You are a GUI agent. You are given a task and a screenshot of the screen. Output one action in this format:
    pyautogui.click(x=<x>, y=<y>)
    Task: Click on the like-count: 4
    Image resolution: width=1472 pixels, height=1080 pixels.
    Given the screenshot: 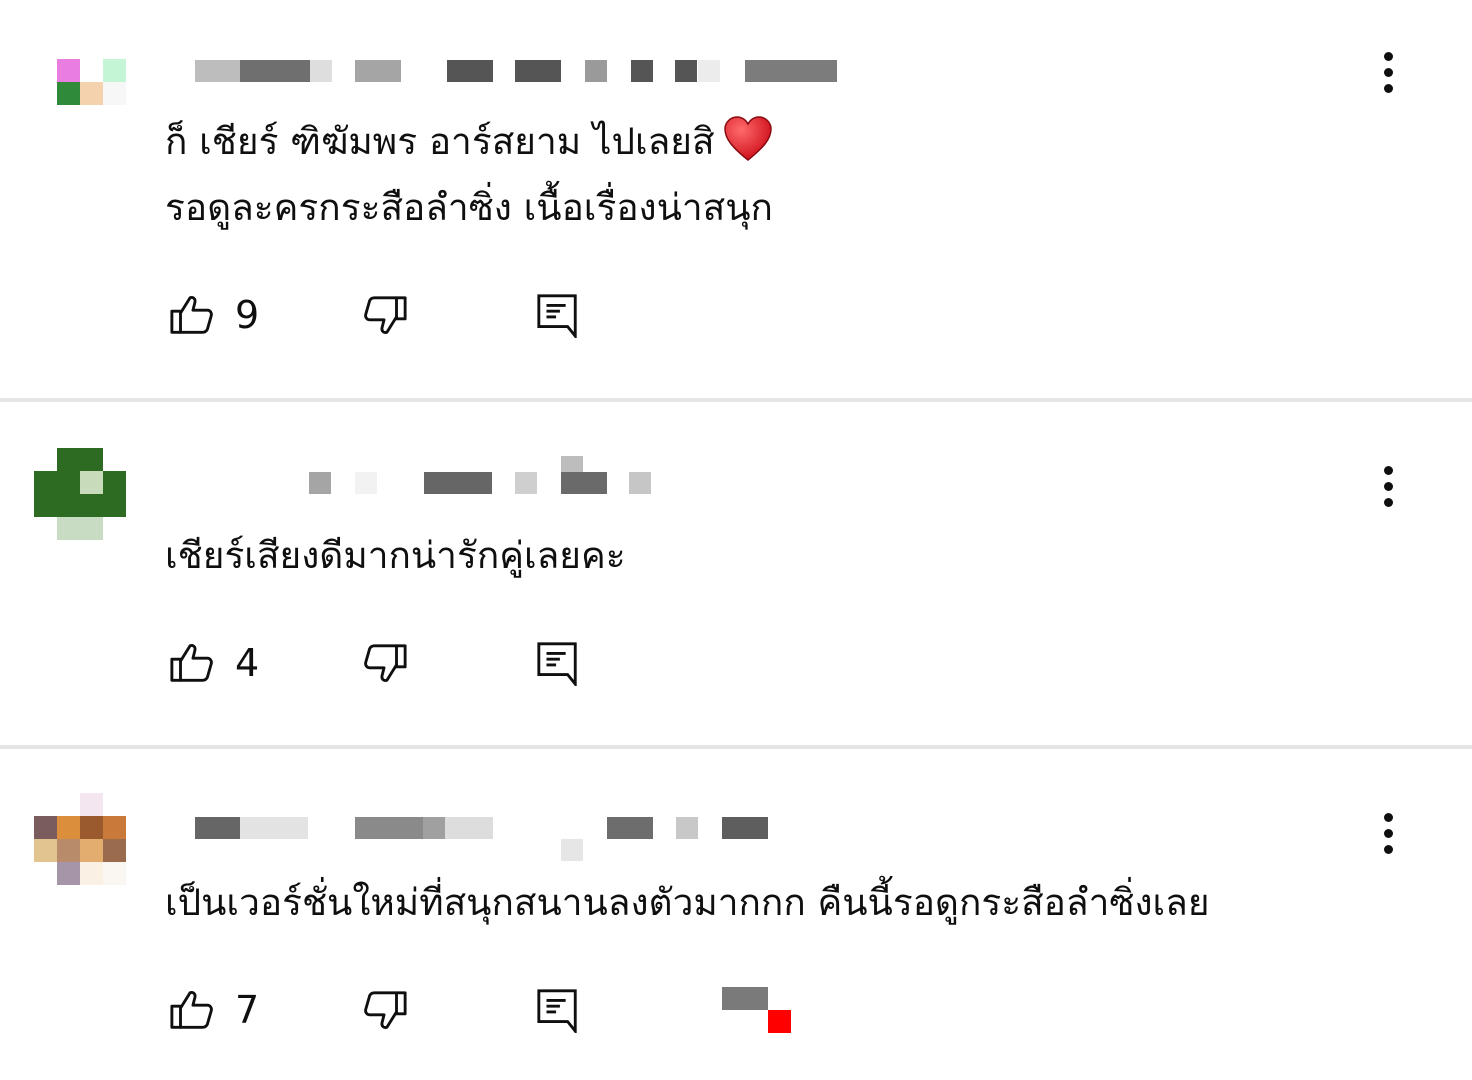 What is the action you would take?
    pyautogui.click(x=247, y=663)
    